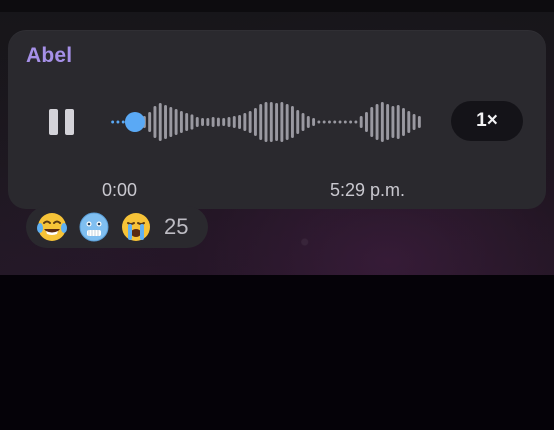  I want to click on pause-icon-bar-right, so click(69, 122).